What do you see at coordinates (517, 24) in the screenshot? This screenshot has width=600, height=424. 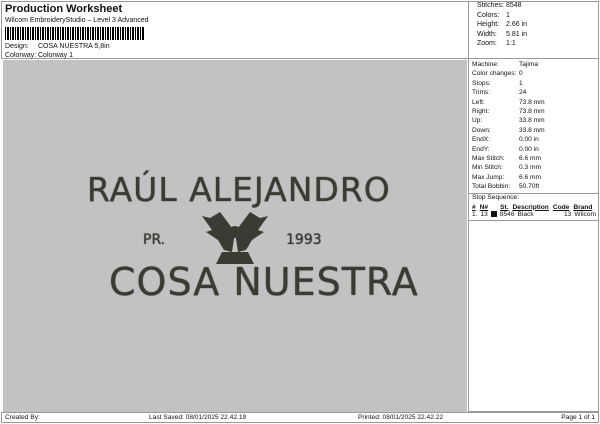 I see `stat-value: 2.66 in` at bounding box center [517, 24].